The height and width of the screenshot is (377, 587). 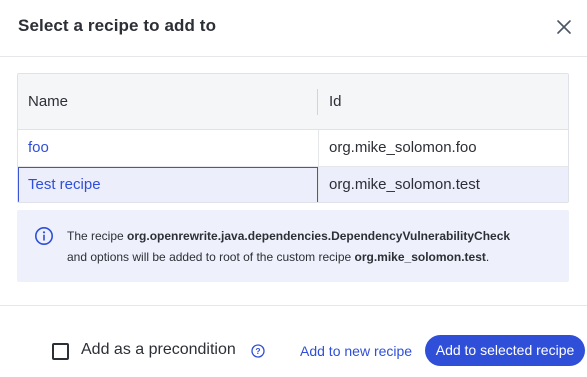 I want to click on table-header: Name Id, so click(x=293, y=102).